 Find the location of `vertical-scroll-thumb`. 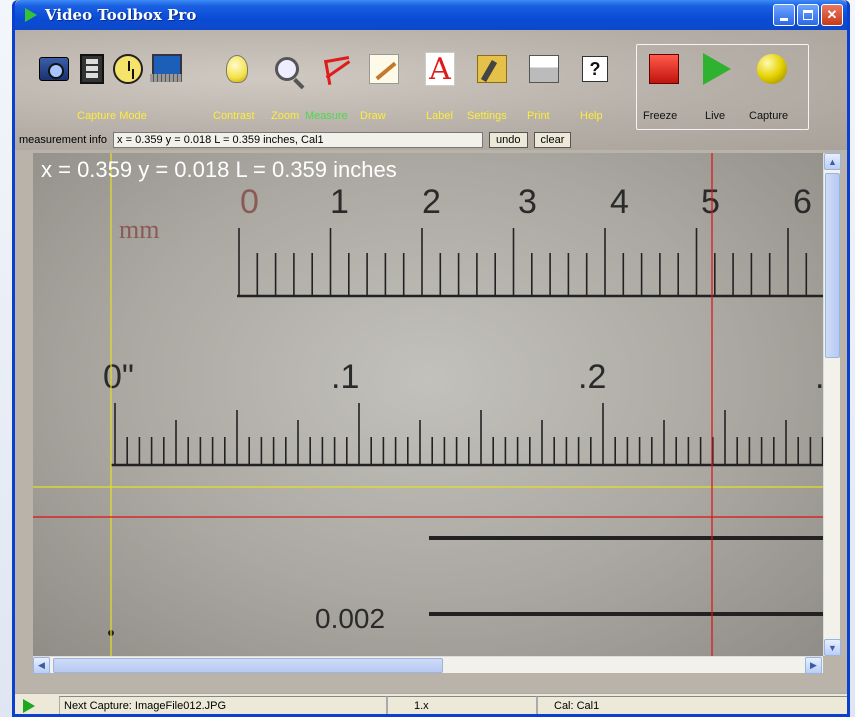

vertical-scroll-thumb is located at coordinates (832, 265).